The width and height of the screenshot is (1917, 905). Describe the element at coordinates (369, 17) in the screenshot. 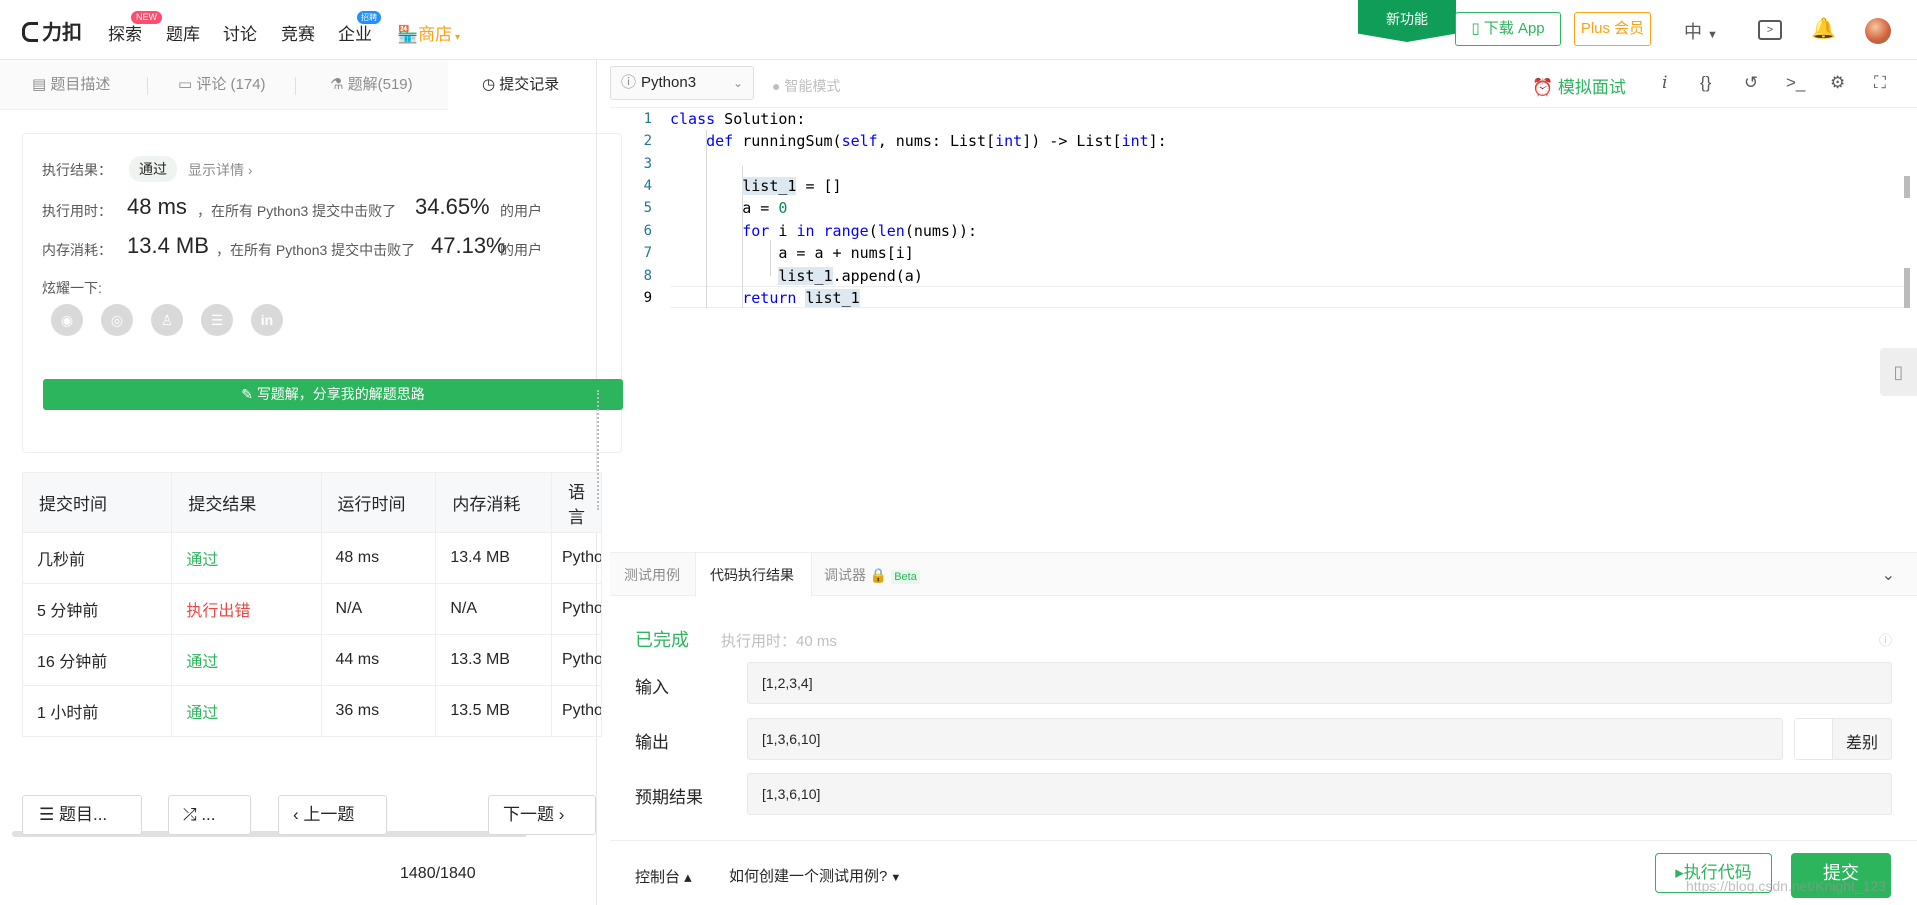

I see `hire-badge: 招聘` at that location.